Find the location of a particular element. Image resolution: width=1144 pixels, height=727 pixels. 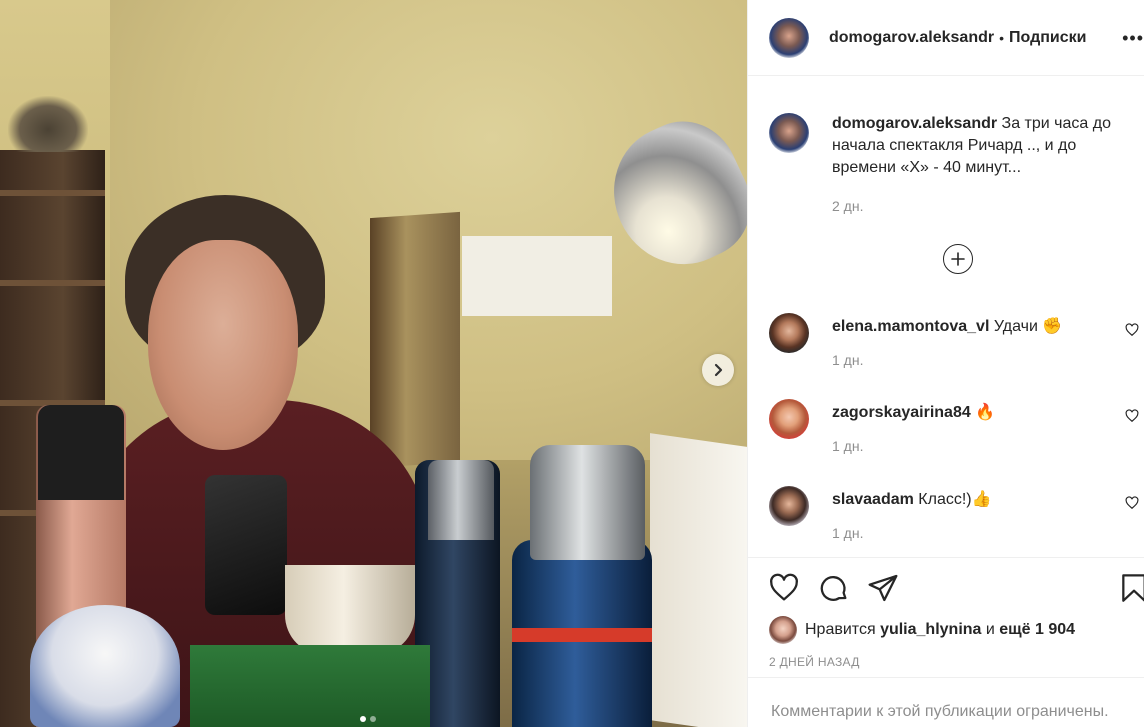

likes-count: ещё 1 904 is located at coordinates (1037, 629).